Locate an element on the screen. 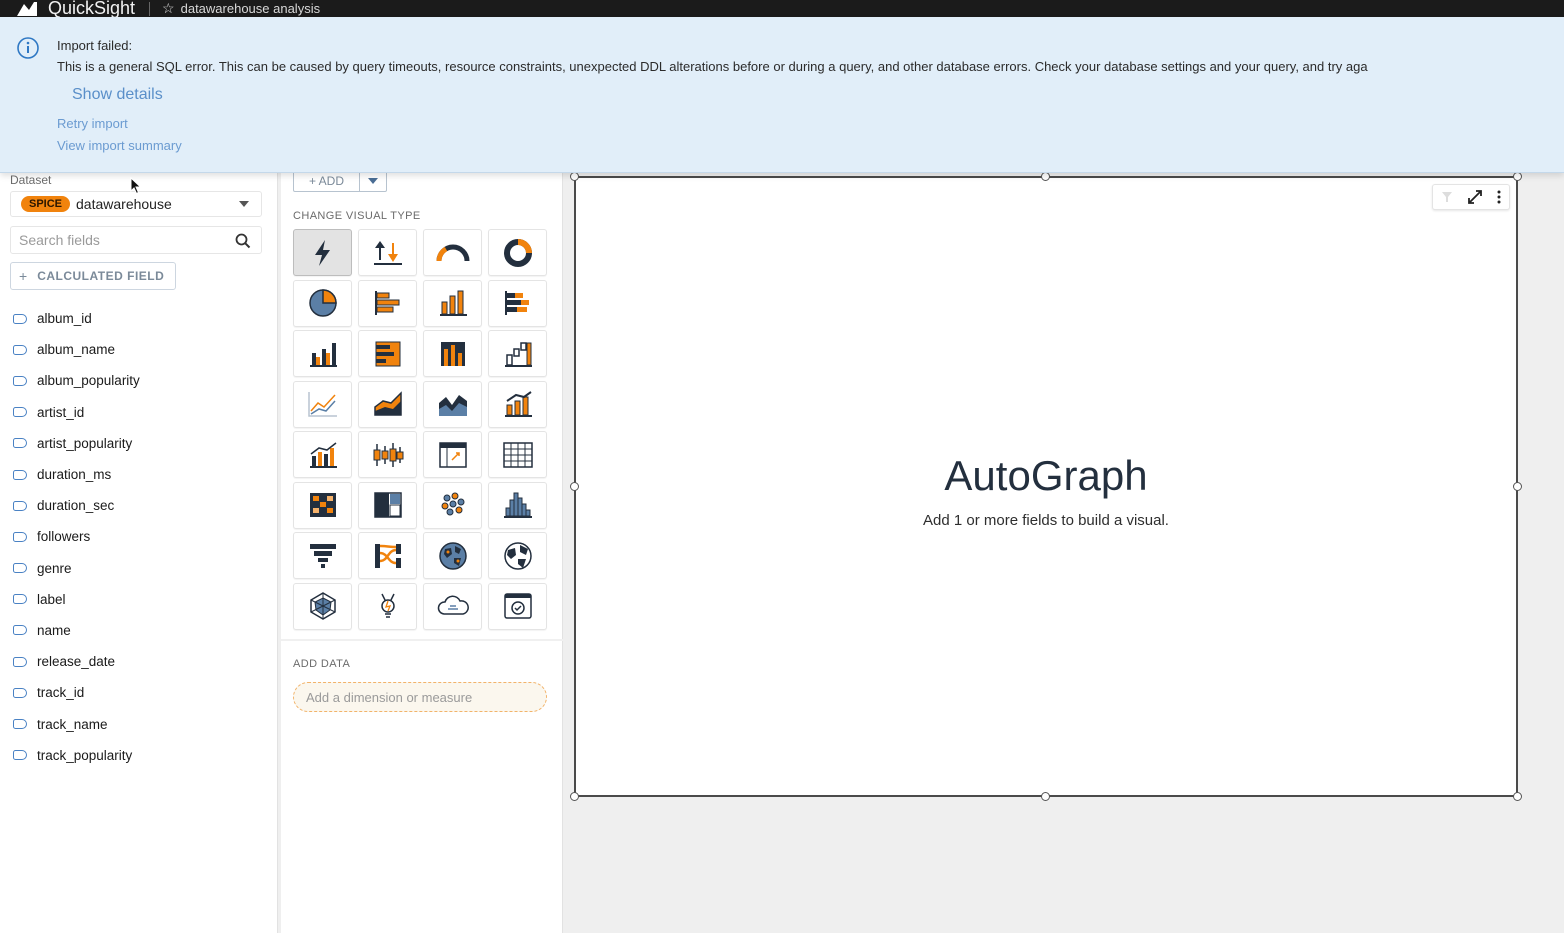 The height and width of the screenshot is (933, 1564). field-item: artist_popularity is located at coordinates (76, 443).